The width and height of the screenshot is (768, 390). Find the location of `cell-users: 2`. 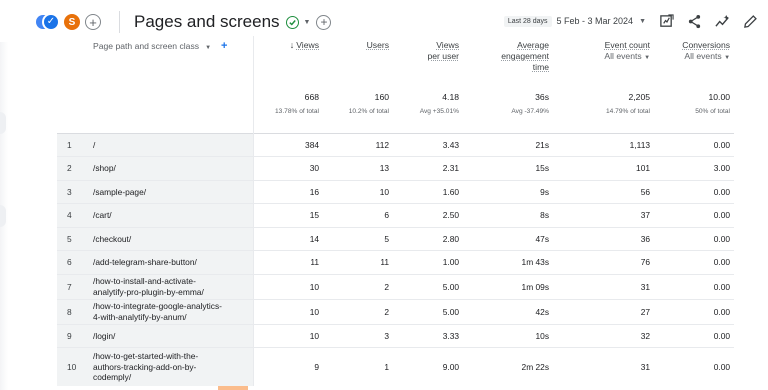

cell-users: 2 is located at coordinates (358, 311).